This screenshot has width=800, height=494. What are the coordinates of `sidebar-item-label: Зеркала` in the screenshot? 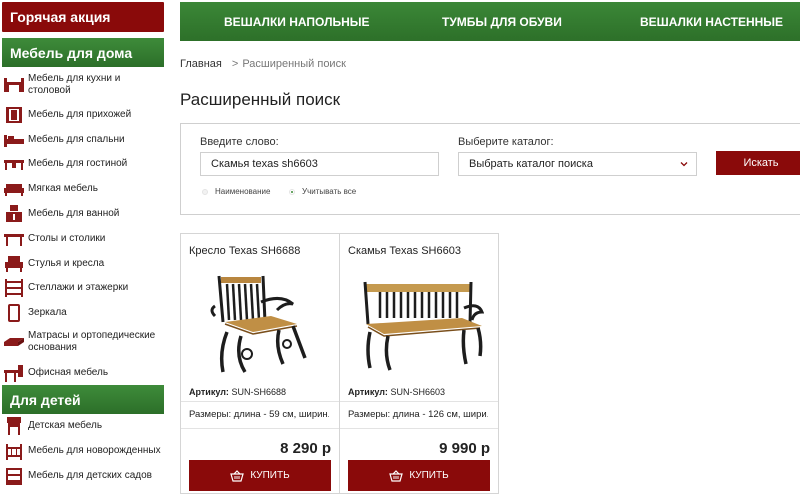 It's located at (47, 312).